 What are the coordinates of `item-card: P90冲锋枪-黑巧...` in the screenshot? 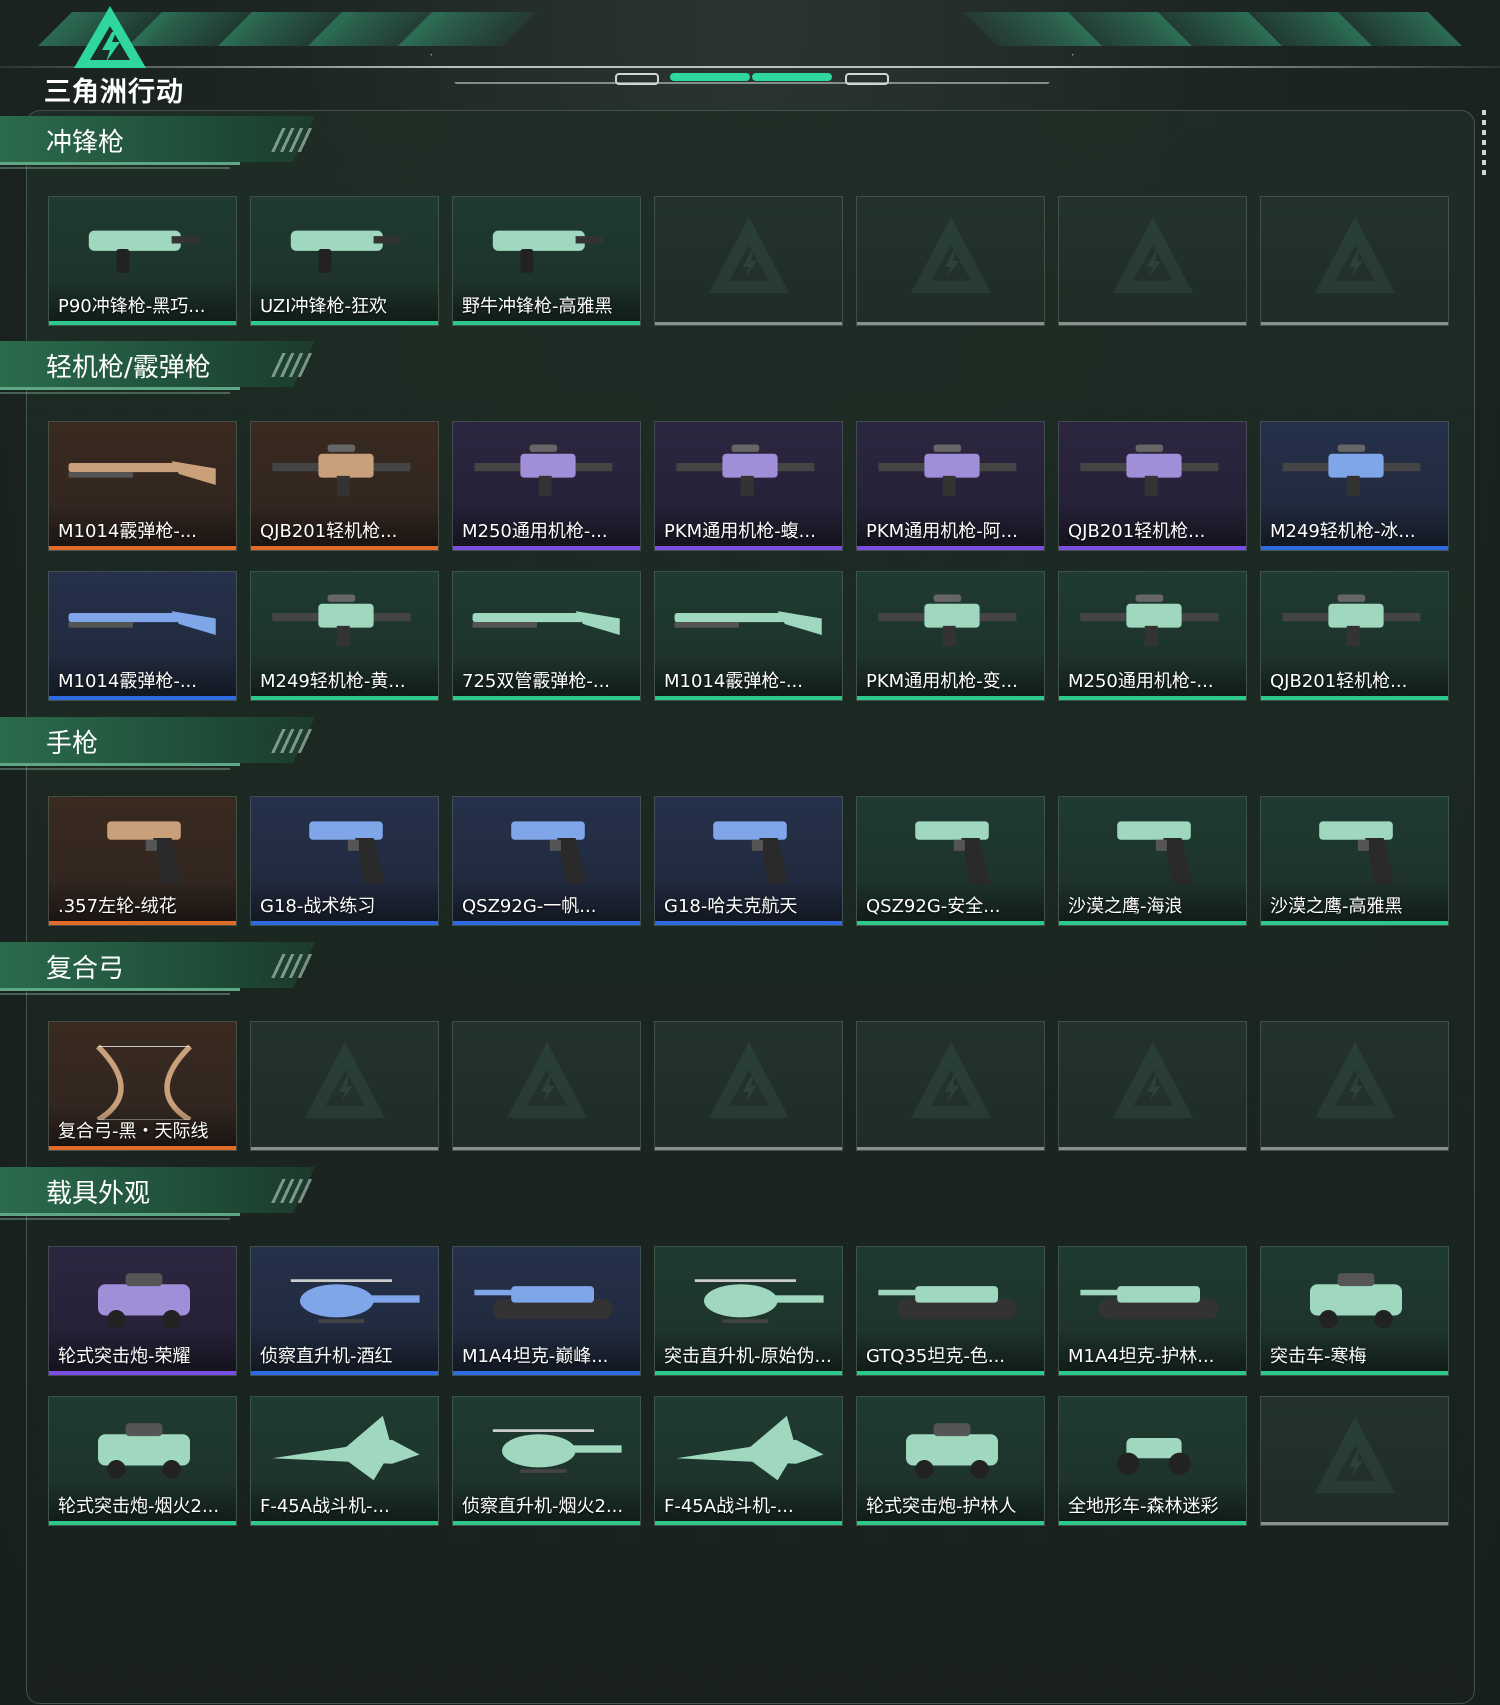 It's located at (142, 261).